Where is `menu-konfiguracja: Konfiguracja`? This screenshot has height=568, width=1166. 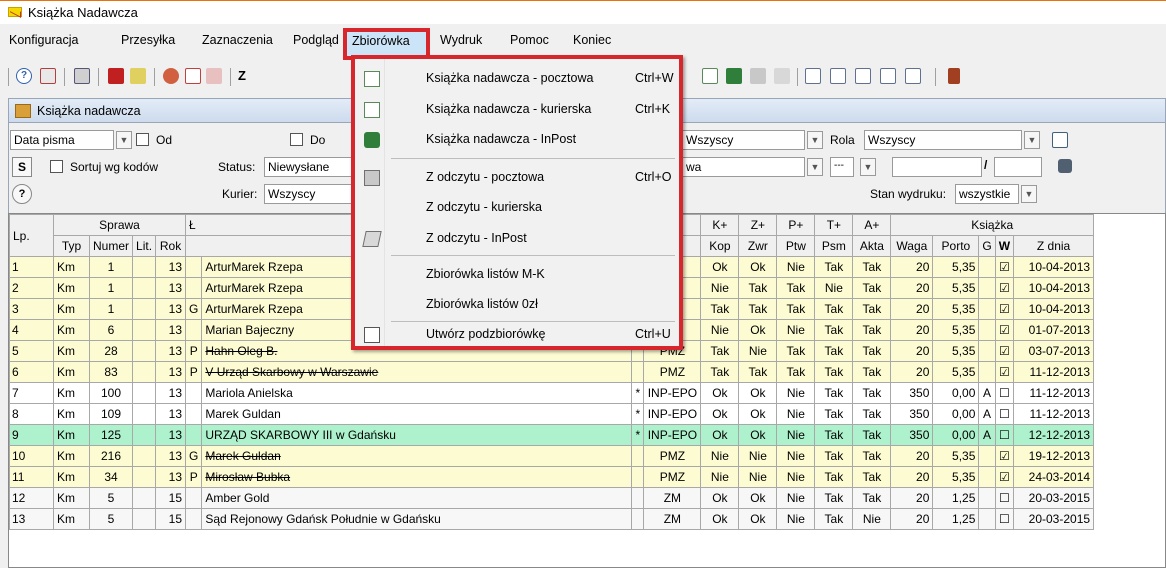 menu-konfiguracja: Konfiguracja is located at coordinates (44, 40).